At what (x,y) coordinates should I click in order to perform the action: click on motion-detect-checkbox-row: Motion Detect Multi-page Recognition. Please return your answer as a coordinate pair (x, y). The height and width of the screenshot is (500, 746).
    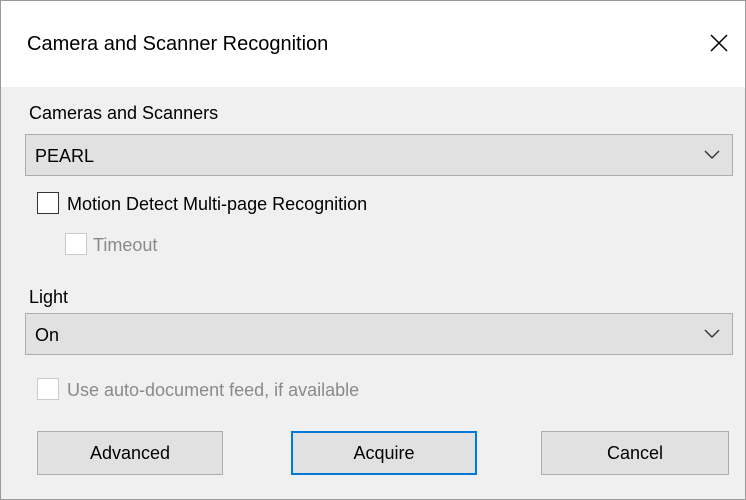
    Looking at the image, I should click on (247, 204).